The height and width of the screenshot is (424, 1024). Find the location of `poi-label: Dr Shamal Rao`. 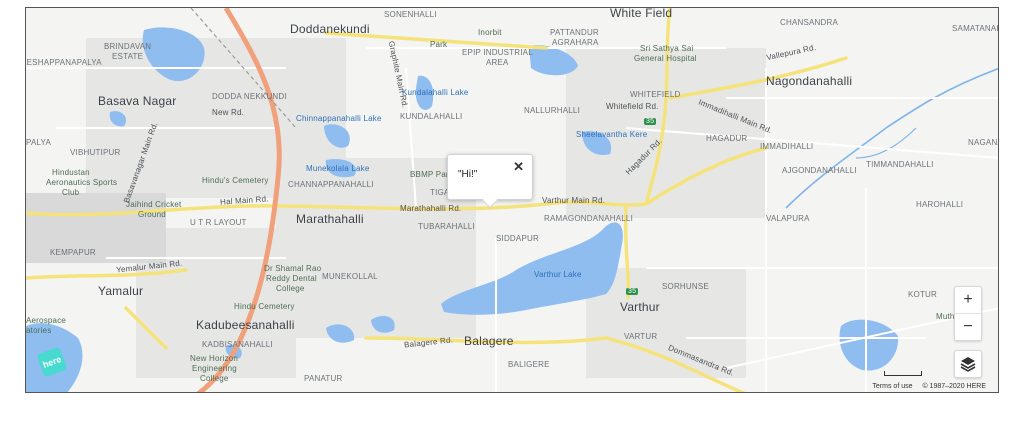

poi-label: Dr Shamal Rao is located at coordinates (293, 268).